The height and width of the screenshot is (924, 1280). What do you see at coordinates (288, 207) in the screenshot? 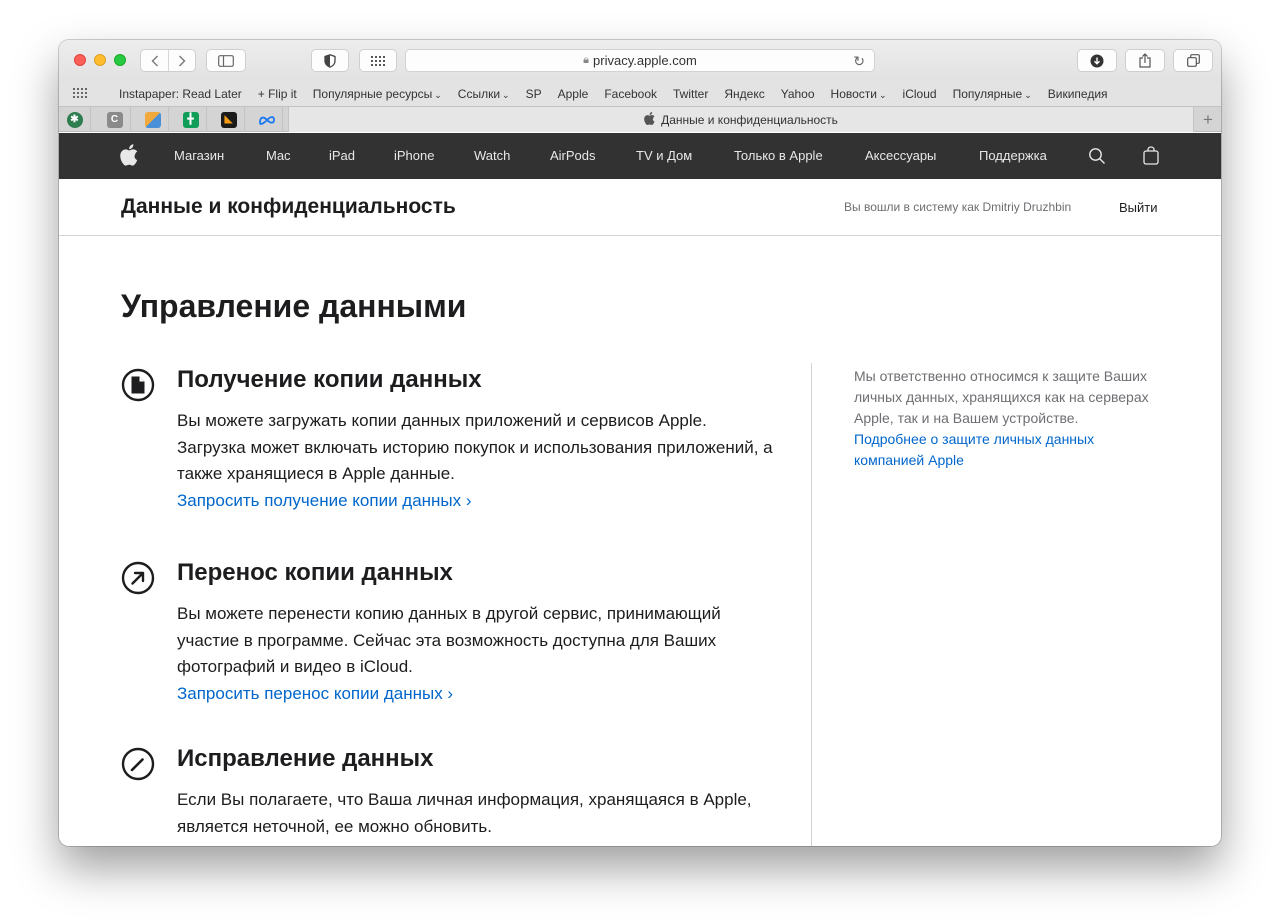
I see `page-title: Данные и конфиденциальность` at bounding box center [288, 207].